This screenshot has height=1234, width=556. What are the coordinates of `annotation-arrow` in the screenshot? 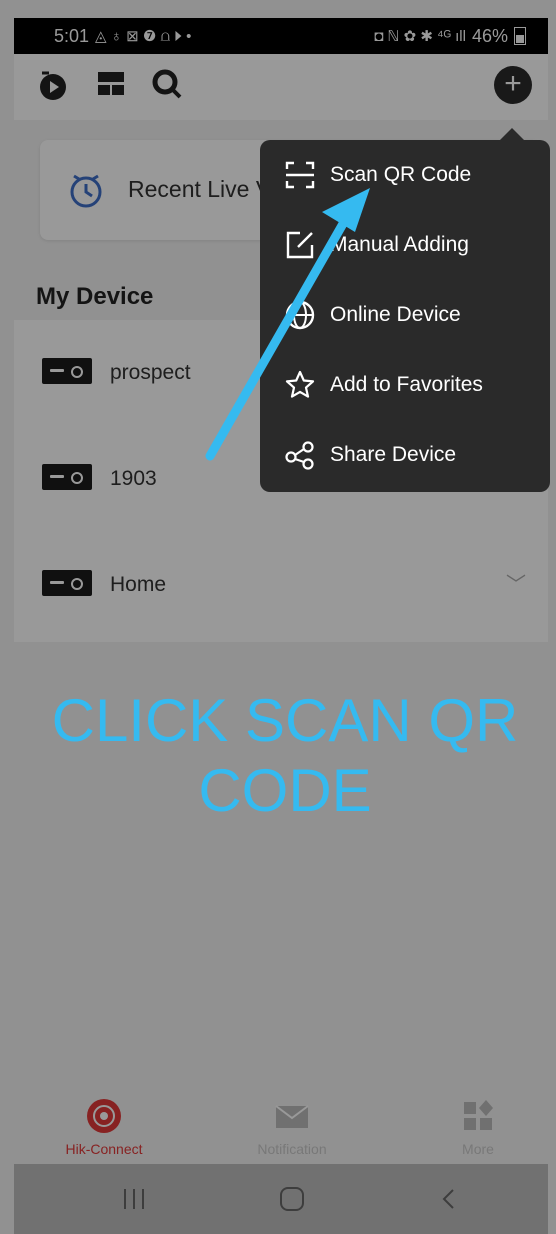 It's located at (287, 324).